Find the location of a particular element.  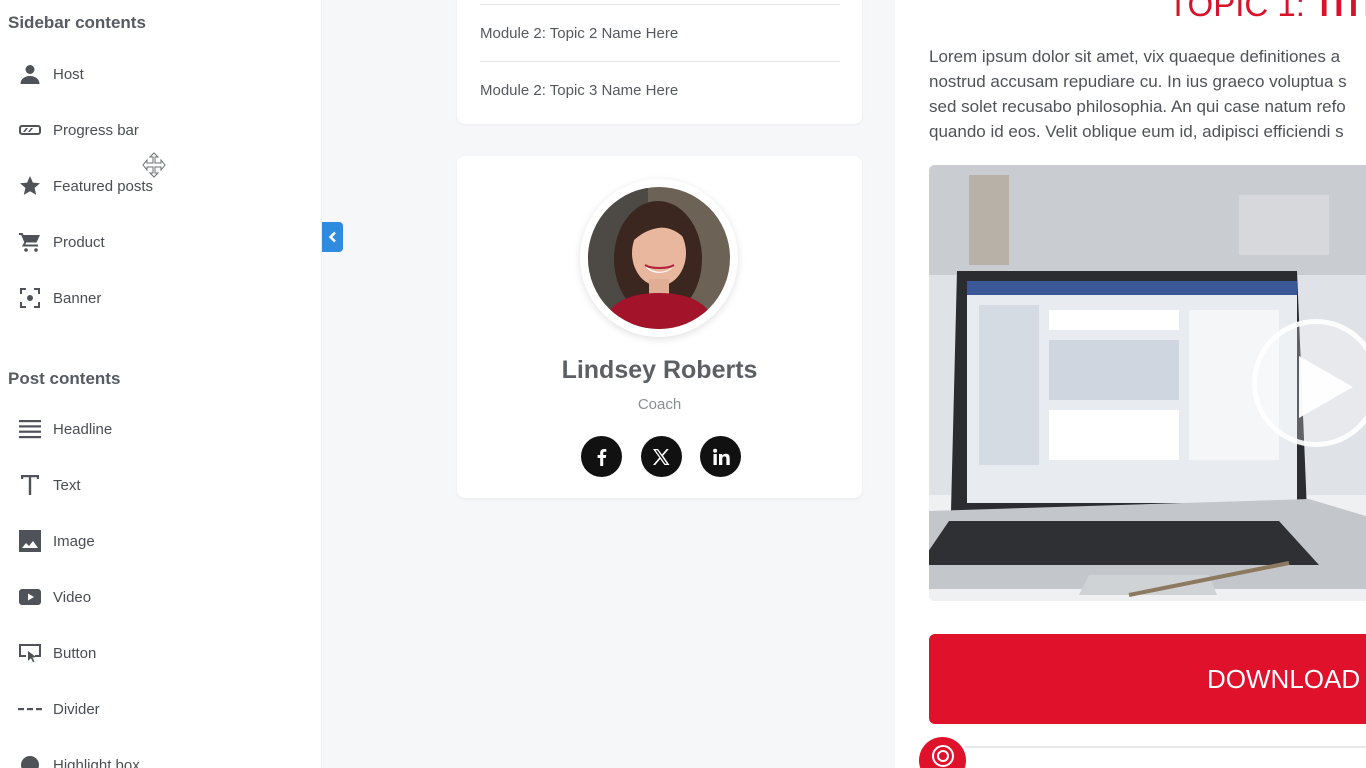

chevron-left-icon is located at coordinates (332, 237).